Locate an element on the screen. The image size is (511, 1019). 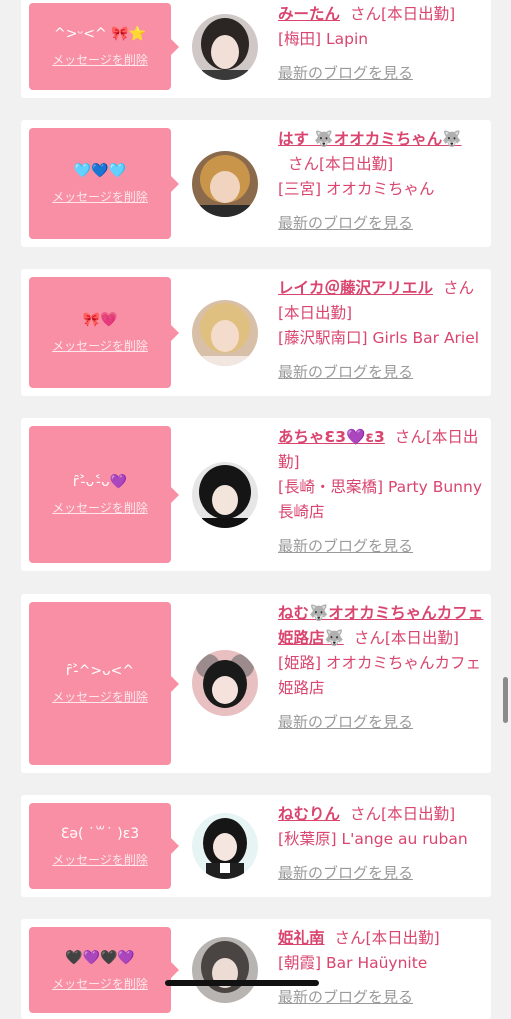
profile-info: 姫礼南 さん[本日出勤] [朝霞] Bar Haüynite 最新のブログを見る is located at coordinates (382, 968).